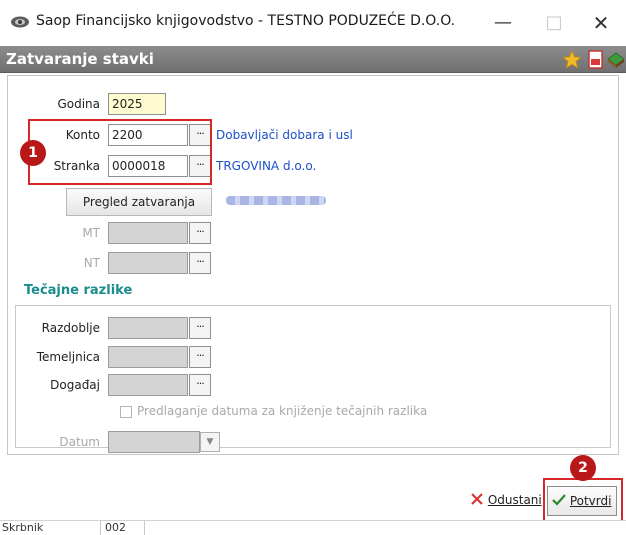 The width and height of the screenshot is (626, 535). What do you see at coordinates (148, 357) in the screenshot?
I see `temeljnica-input` at bounding box center [148, 357].